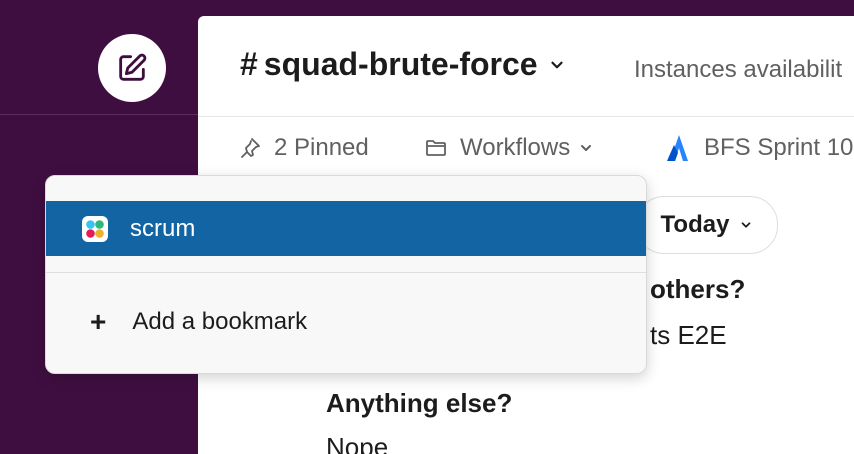 The image size is (854, 454). What do you see at coordinates (515, 147) in the screenshot?
I see `workflows-label: Workflows` at bounding box center [515, 147].